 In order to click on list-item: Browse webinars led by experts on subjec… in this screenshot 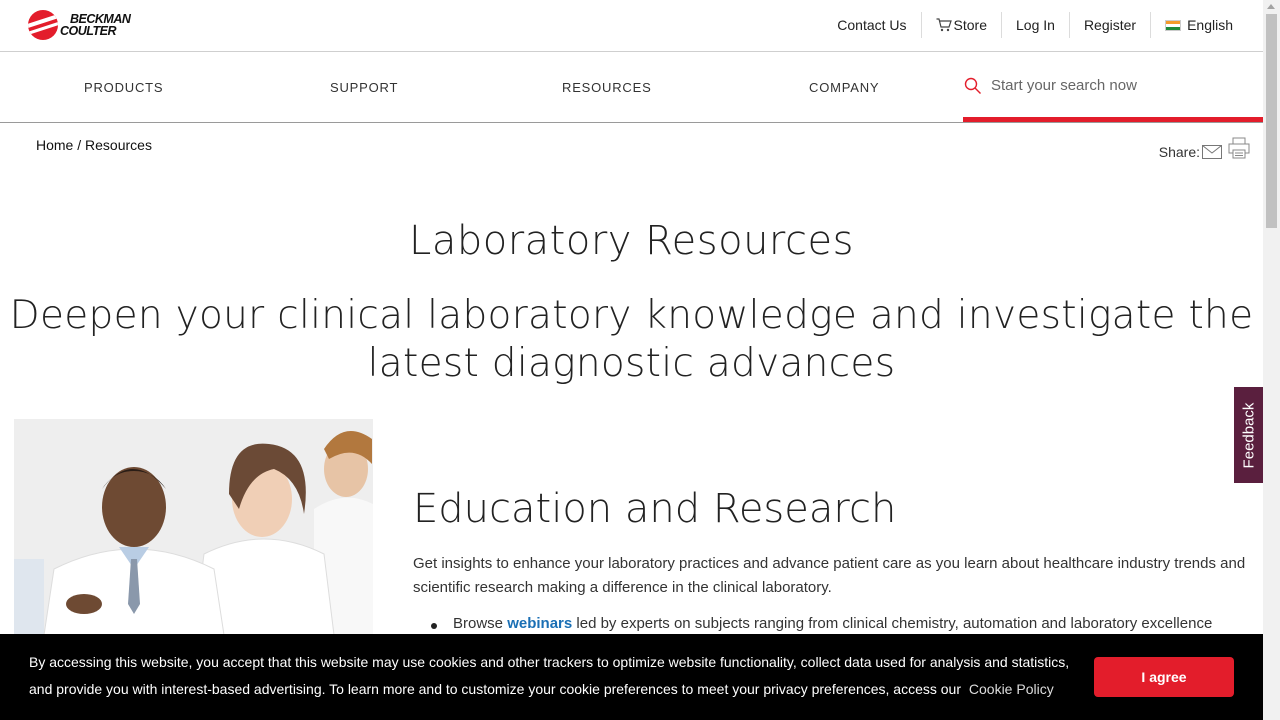, I will do `click(822, 623)`.